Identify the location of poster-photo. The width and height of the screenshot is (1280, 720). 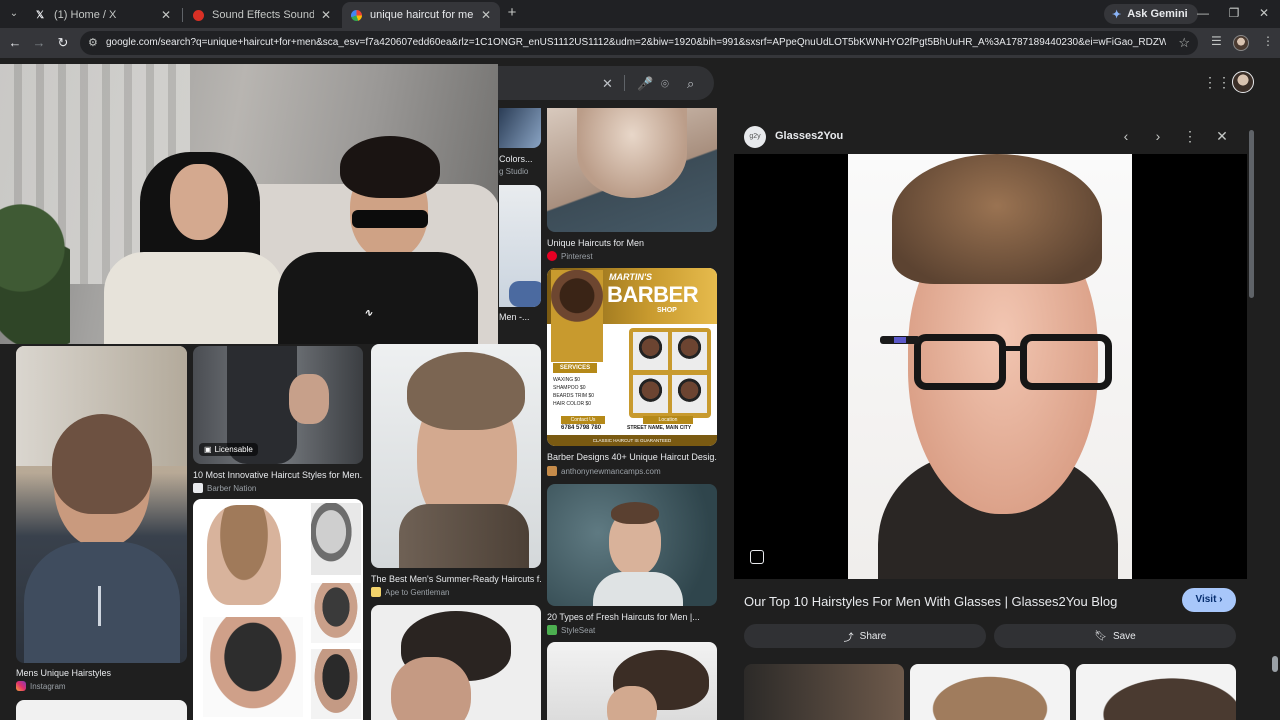
(650, 394).